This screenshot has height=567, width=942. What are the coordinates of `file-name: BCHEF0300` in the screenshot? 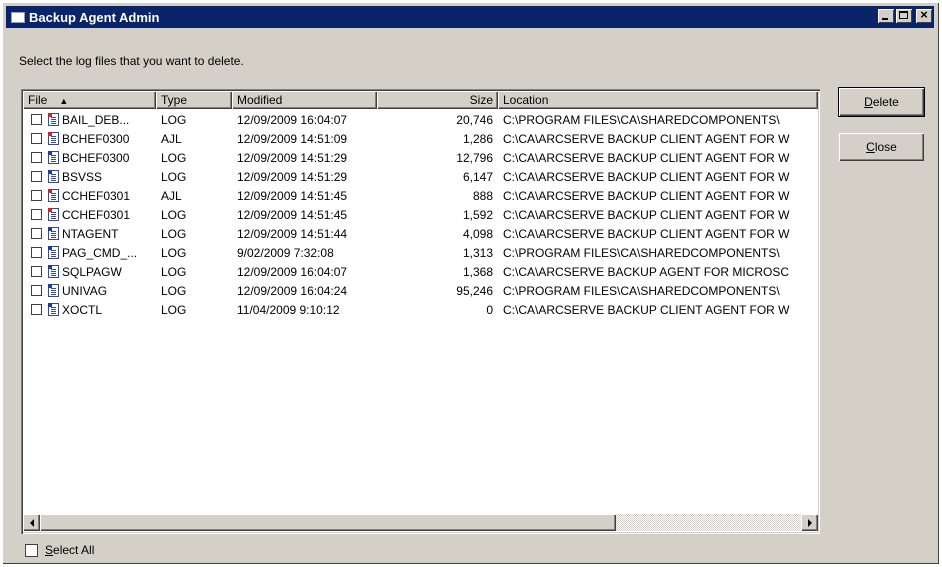 It's located at (96, 138).